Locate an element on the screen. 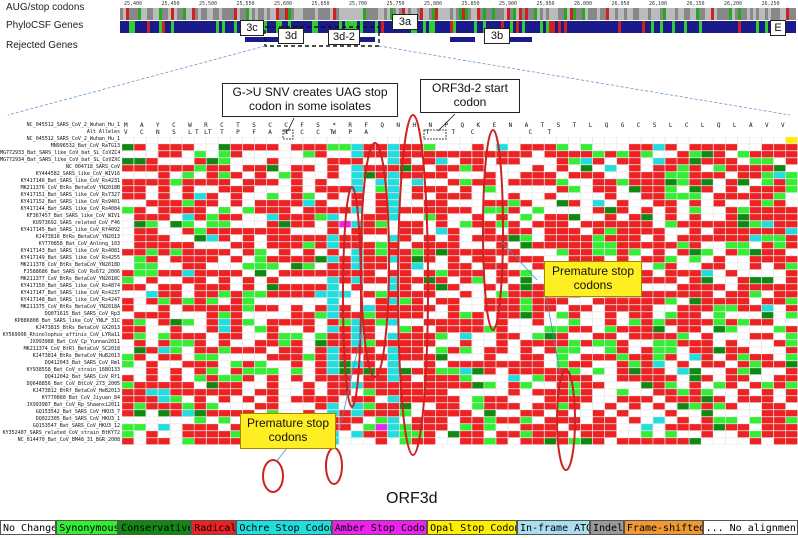 The height and width of the screenshot is (538, 798). legend-item: In-frame ATG is located at coordinates (553, 527).